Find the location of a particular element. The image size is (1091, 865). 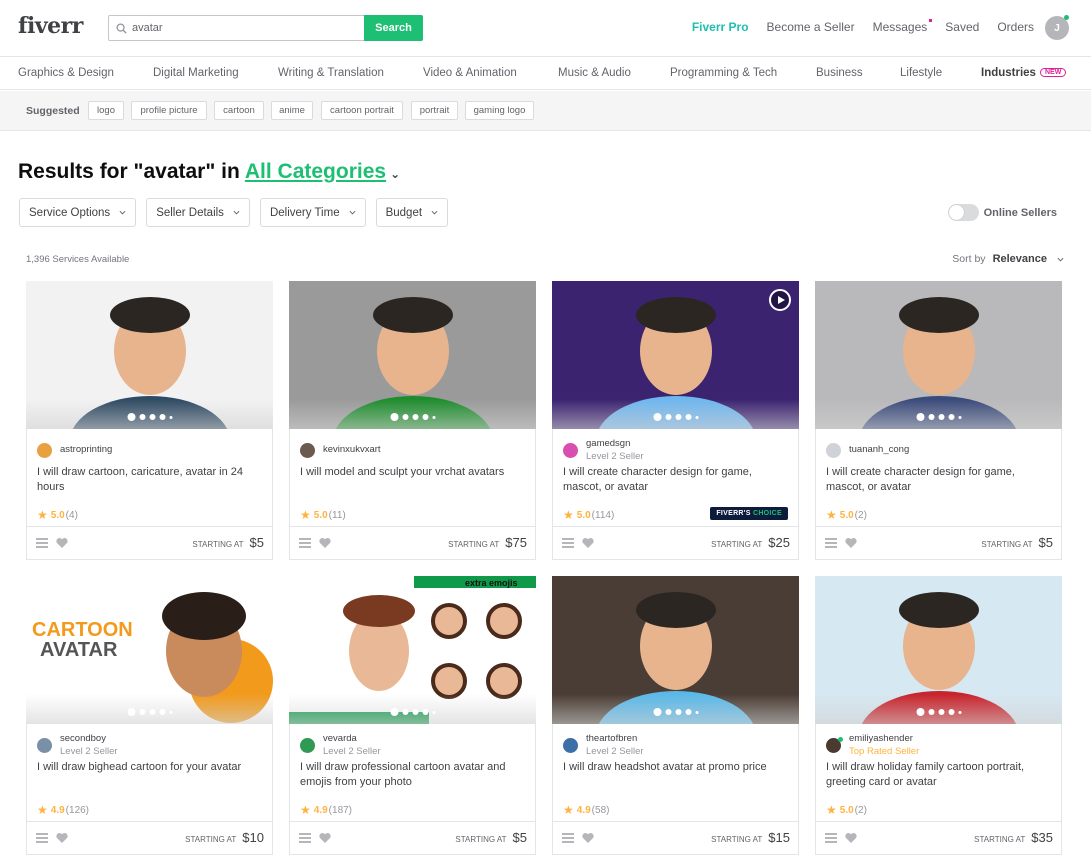

category-programming-tech: Programming & Tech is located at coordinates (723, 73).